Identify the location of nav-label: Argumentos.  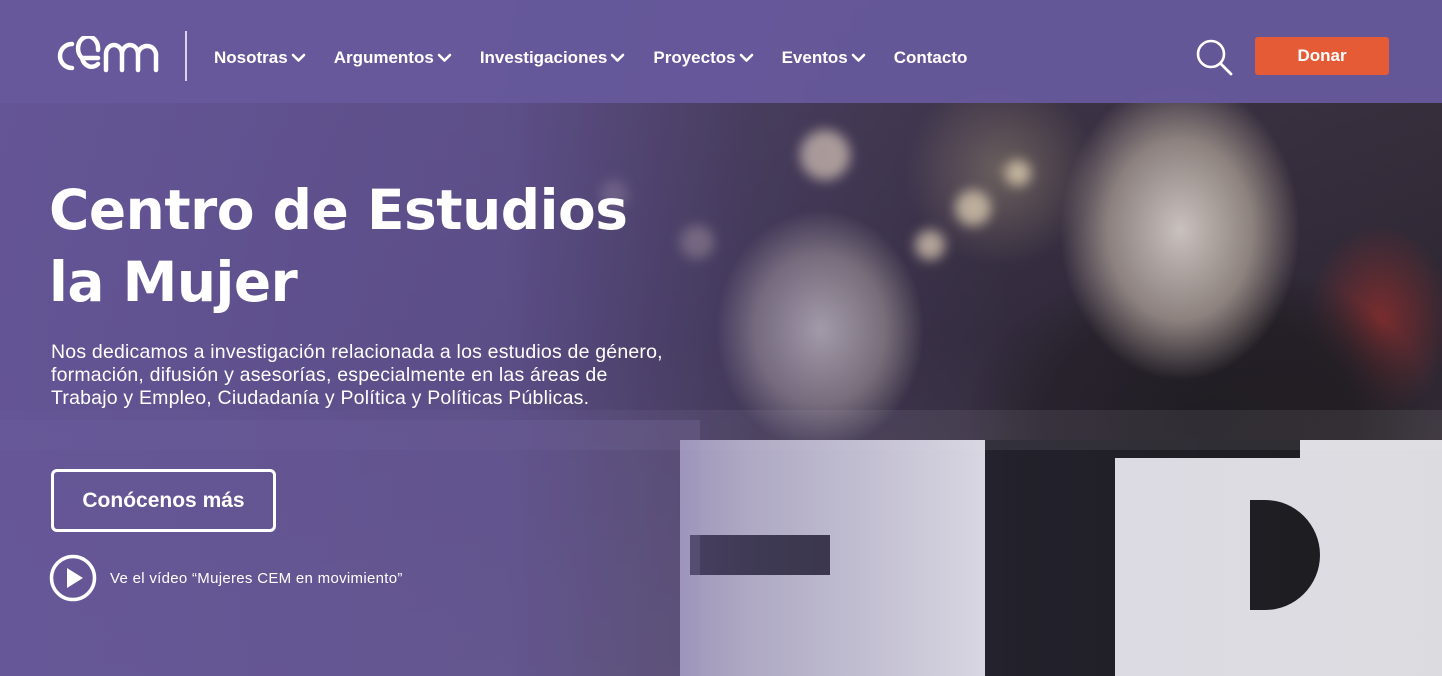
(383, 57).